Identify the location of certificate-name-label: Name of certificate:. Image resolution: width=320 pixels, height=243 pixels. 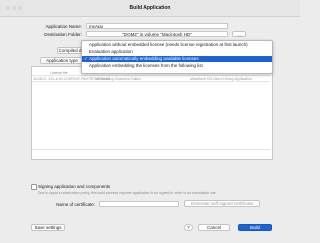
(75, 204).